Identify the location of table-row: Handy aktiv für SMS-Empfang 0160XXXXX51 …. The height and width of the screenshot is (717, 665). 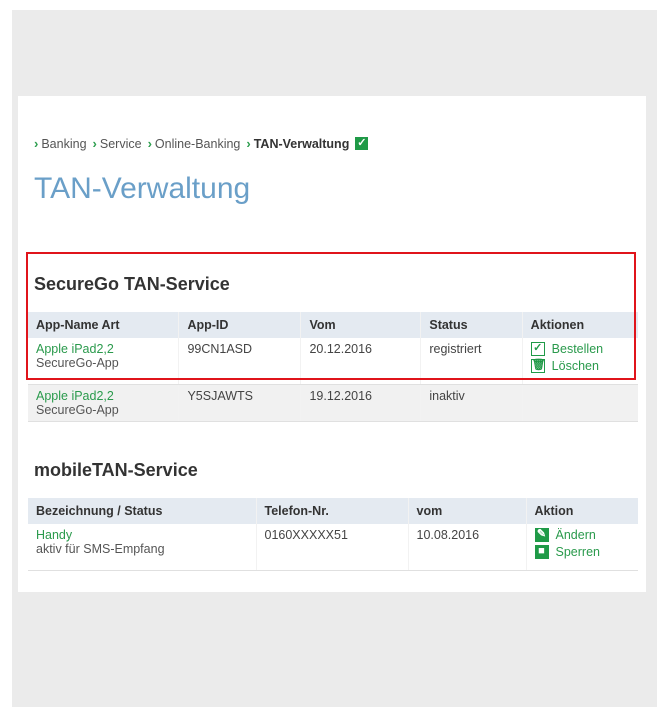
(333, 547).